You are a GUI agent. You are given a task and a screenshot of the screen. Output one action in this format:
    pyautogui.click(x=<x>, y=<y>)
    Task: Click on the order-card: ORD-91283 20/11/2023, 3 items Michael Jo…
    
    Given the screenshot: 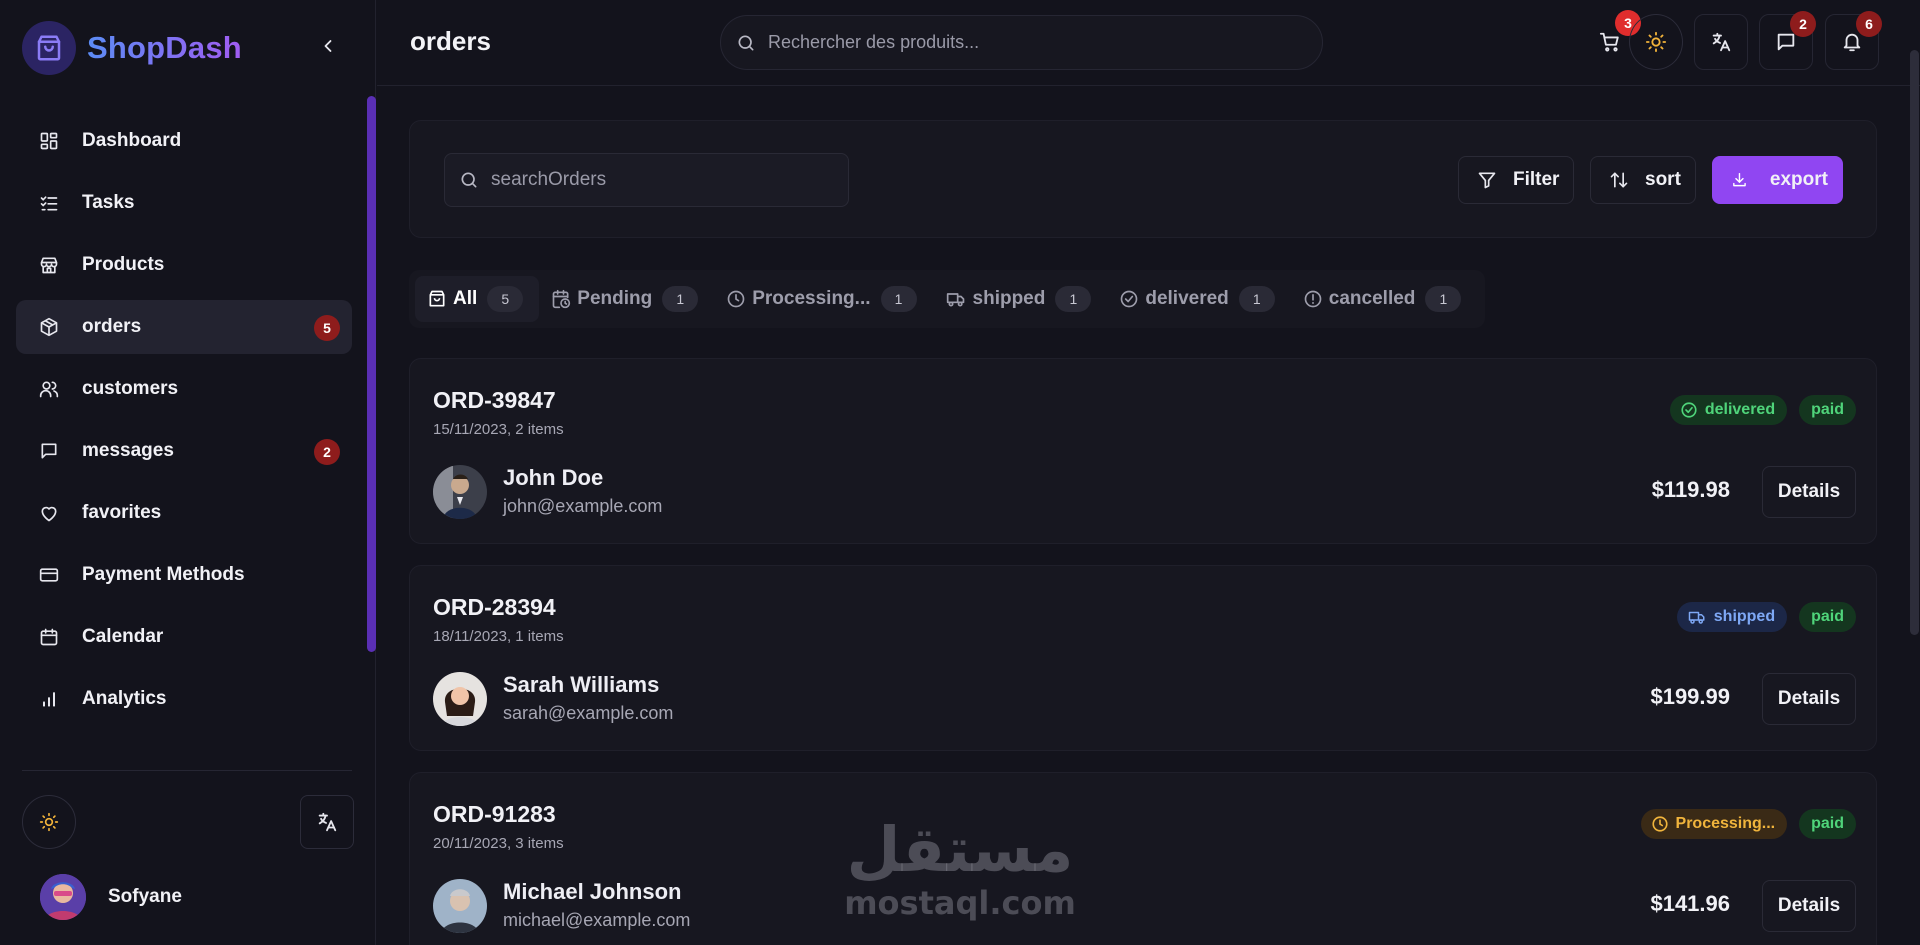 What is the action you would take?
    pyautogui.click(x=1143, y=858)
    